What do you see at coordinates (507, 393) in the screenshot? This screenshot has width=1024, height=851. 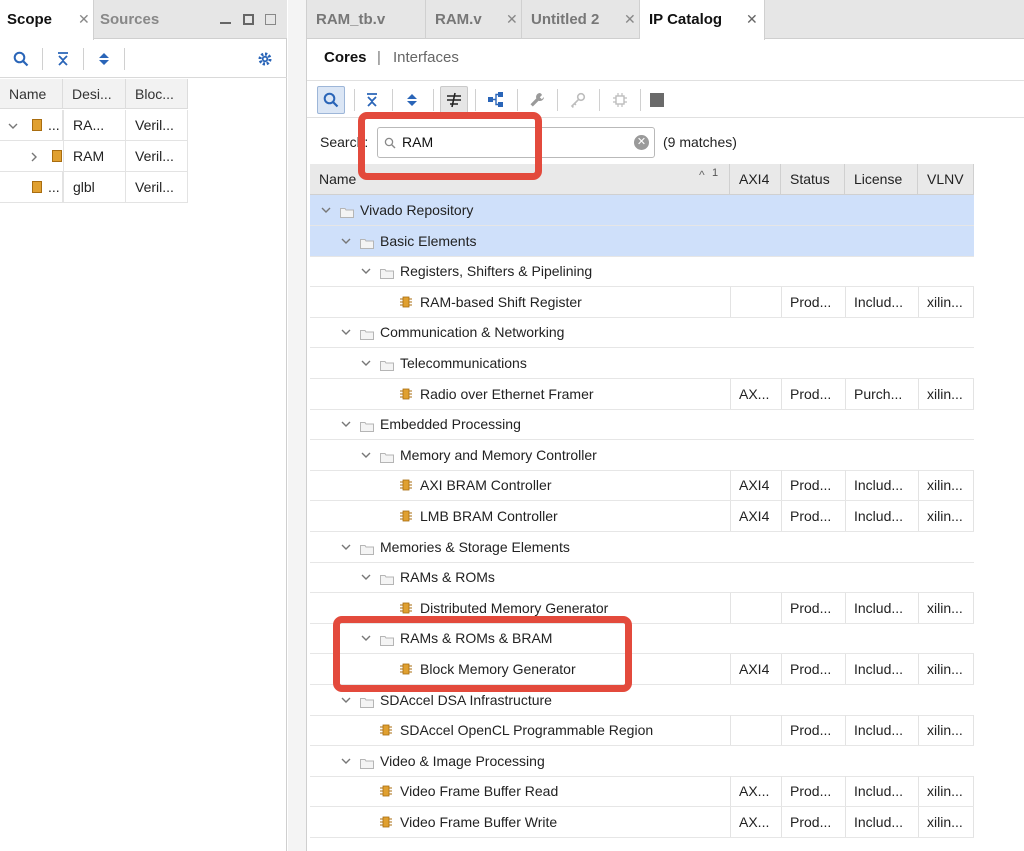 I see `ip-core-name: Radio over Ethernet Framer` at bounding box center [507, 393].